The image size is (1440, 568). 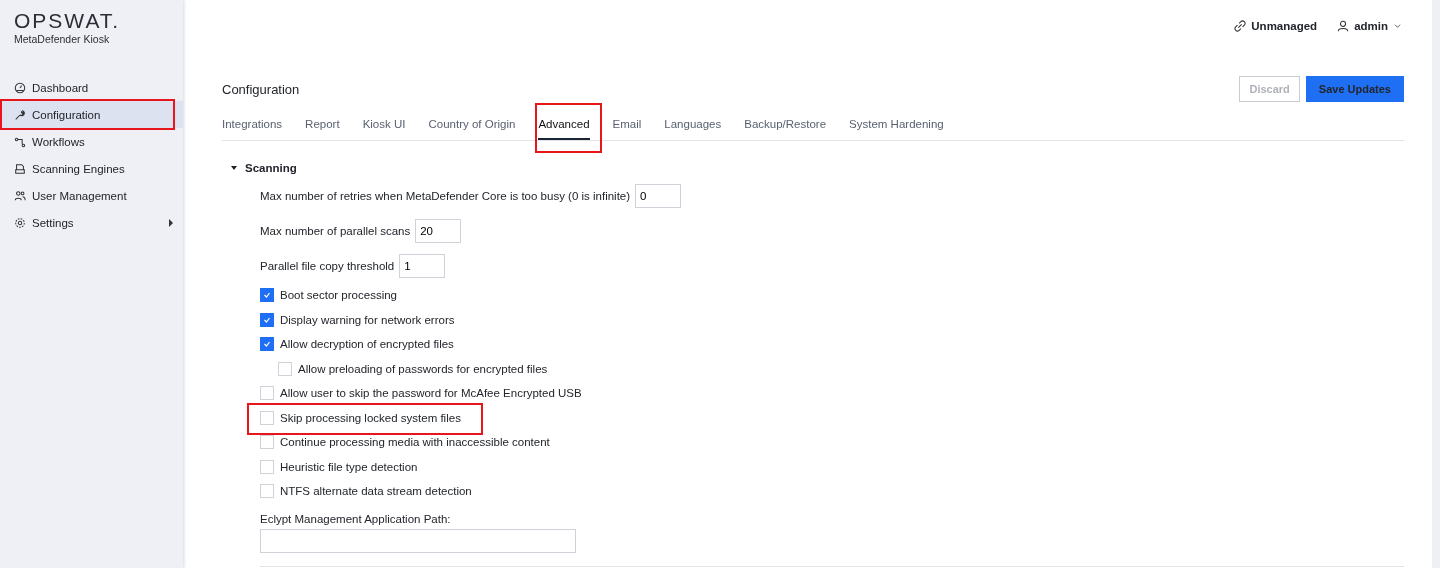 What do you see at coordinates (20, 114) in the screenshot?
I see `wrench-icon` at bounding box center [20, 114].